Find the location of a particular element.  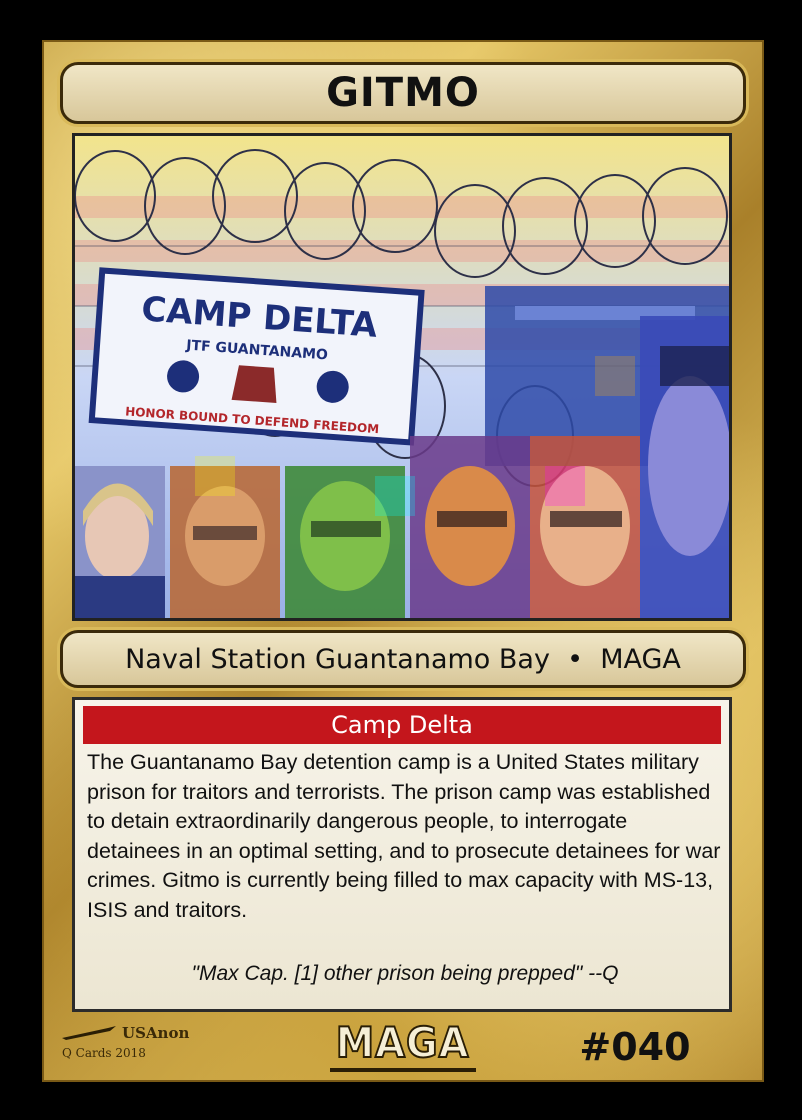

set-logo-text: MAGA is located at coordinates (402, 1042).